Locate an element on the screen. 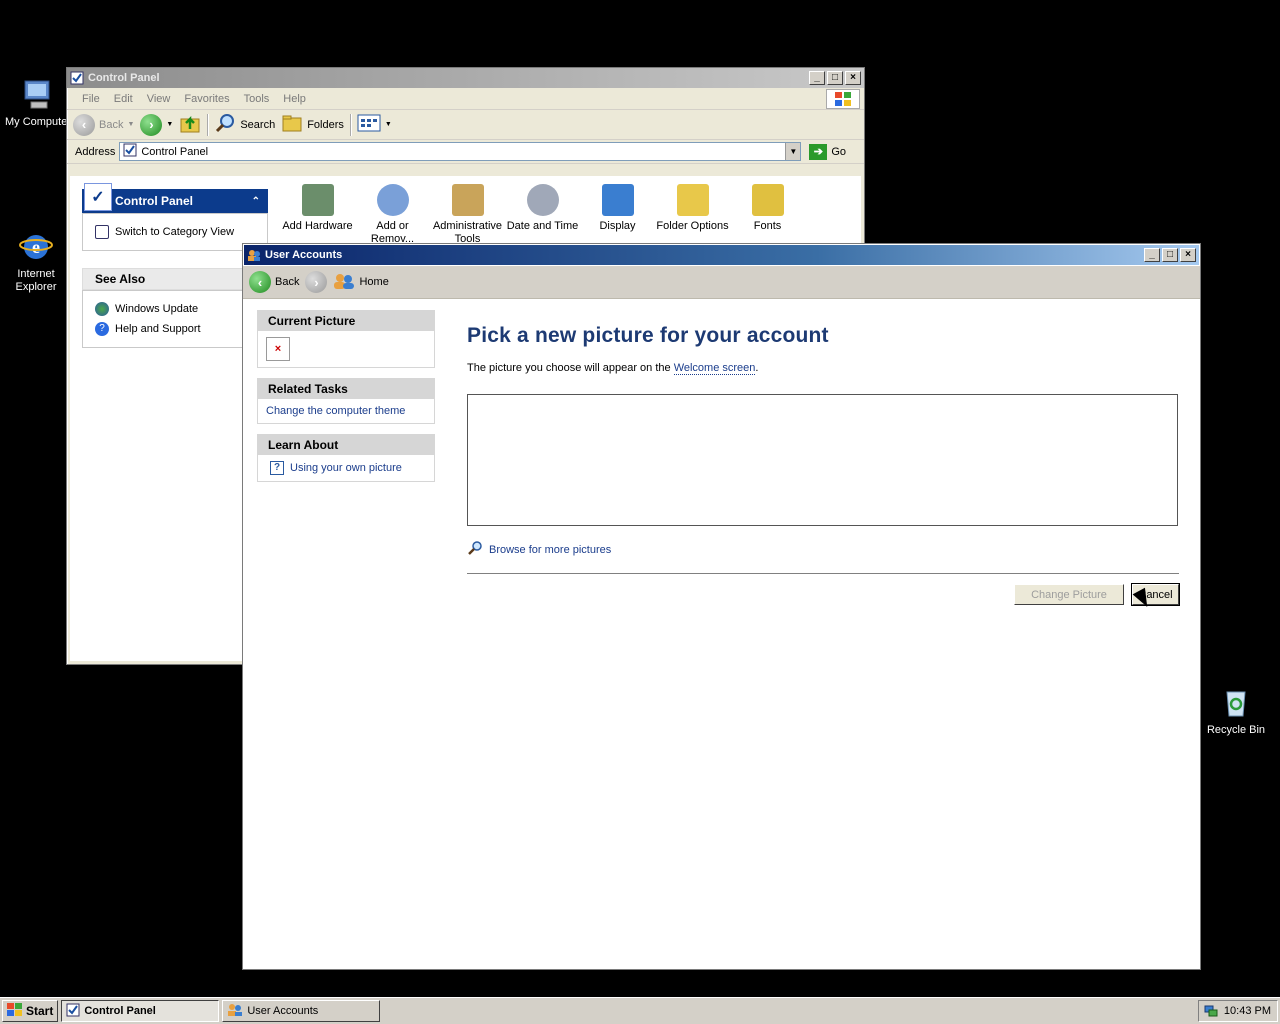 Image resolution: width=1280 pixels, height=1024 pixels. task-header-title: Control Panel is located at coordinates (154, 201).